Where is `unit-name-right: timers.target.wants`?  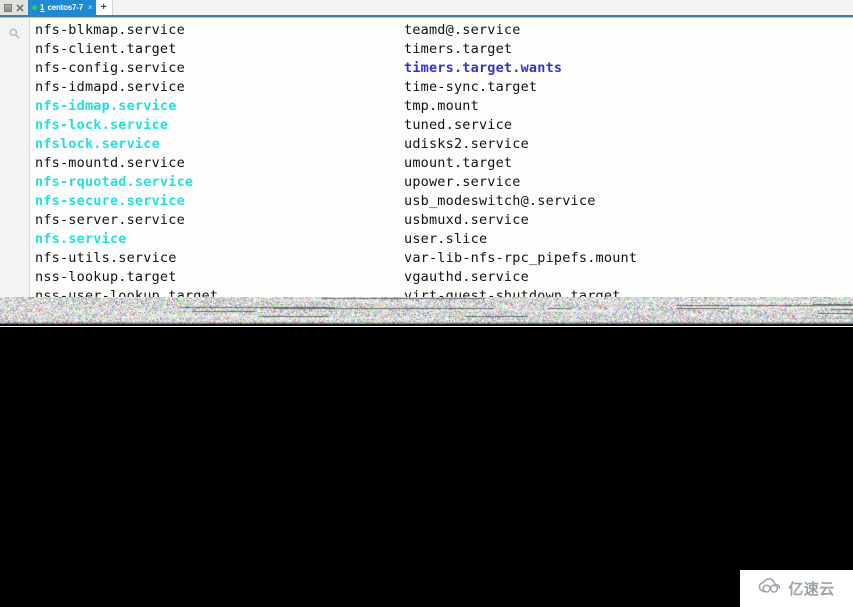
unit-name-right: timers.target.wants is located at coordinates (483, 68).